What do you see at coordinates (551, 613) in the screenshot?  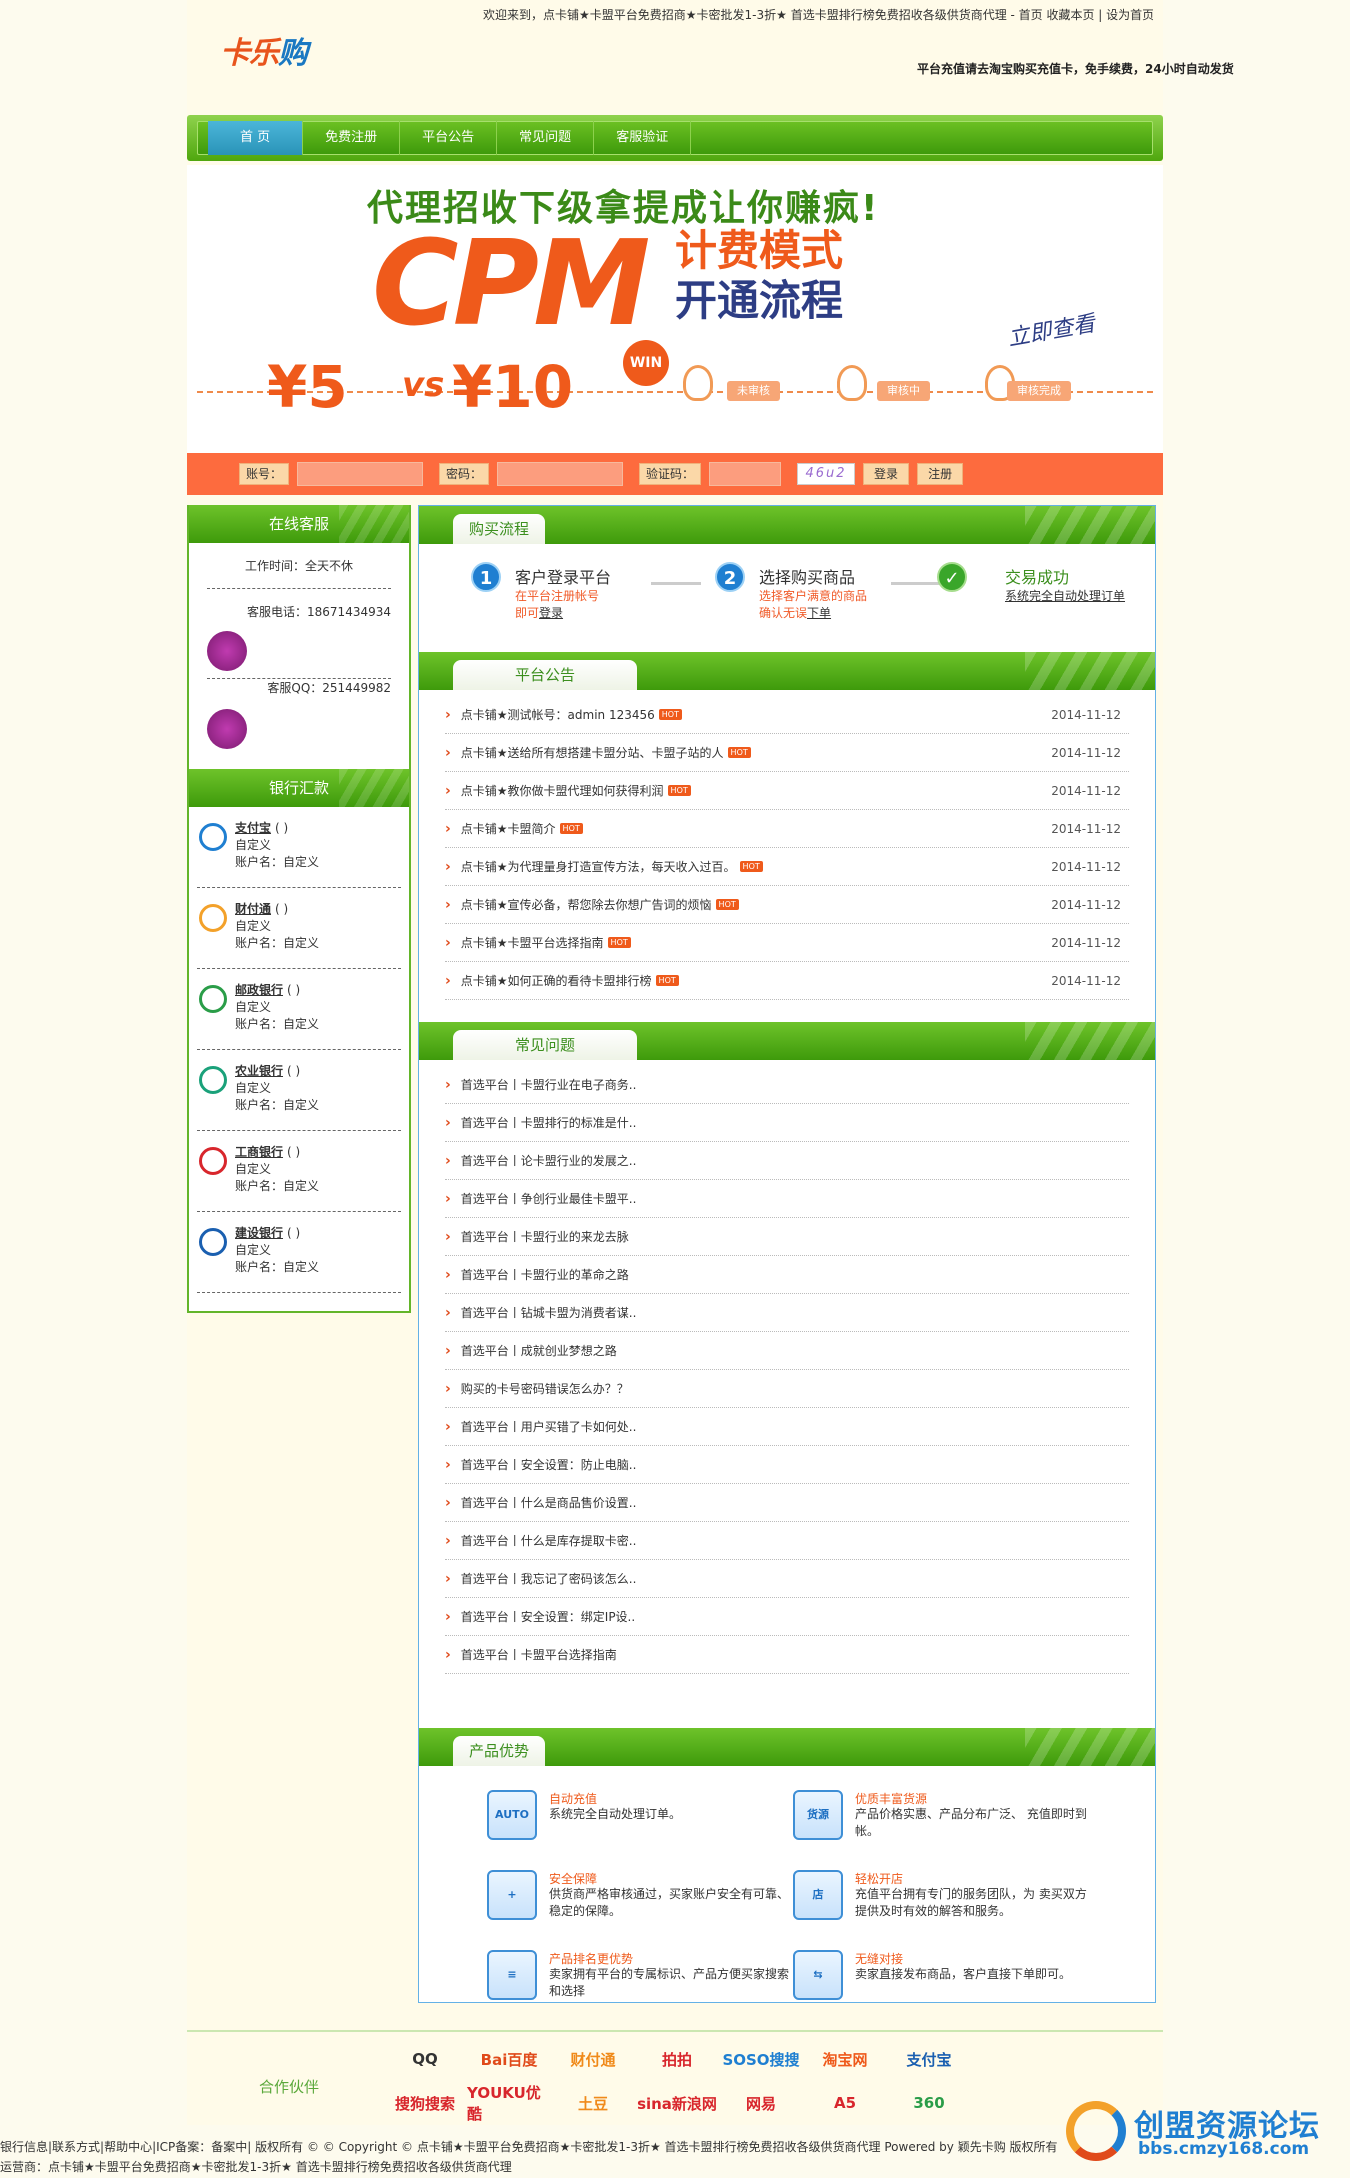 I see `step-1-login-link: 登录` at bounding box center [551, 613].